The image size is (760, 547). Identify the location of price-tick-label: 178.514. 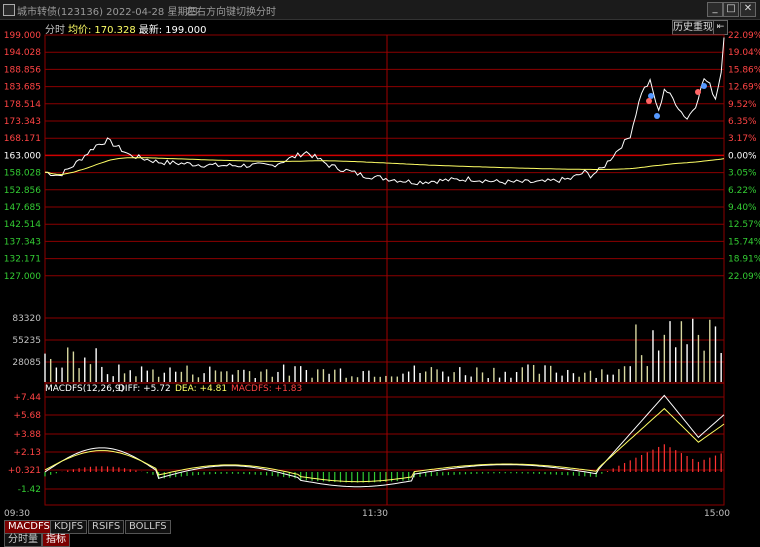
(22, 105).